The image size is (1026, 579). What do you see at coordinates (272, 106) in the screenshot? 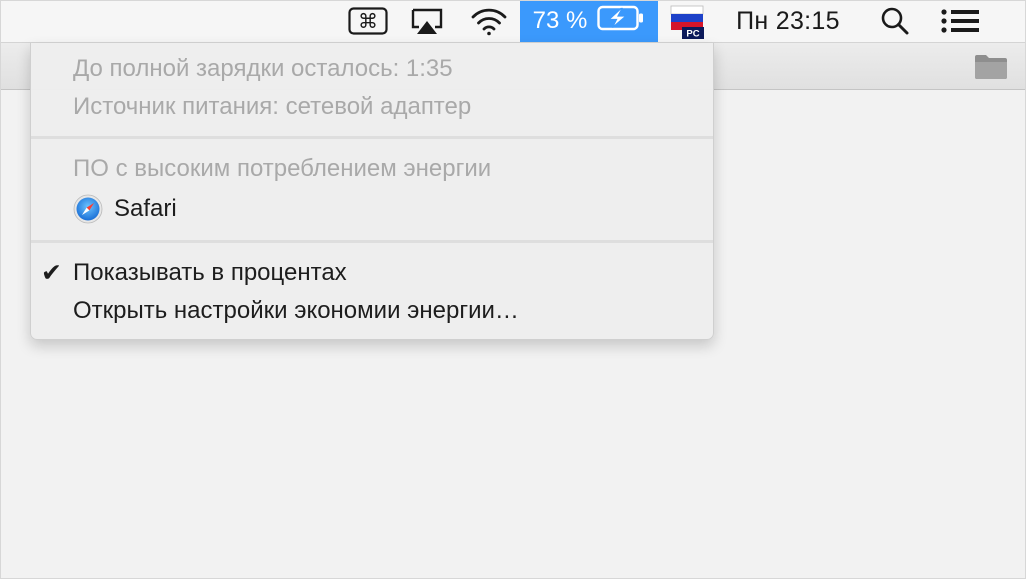
I see `power-source-label: Источник питания: сетевой адаптер` at bounding box center [272, 106].